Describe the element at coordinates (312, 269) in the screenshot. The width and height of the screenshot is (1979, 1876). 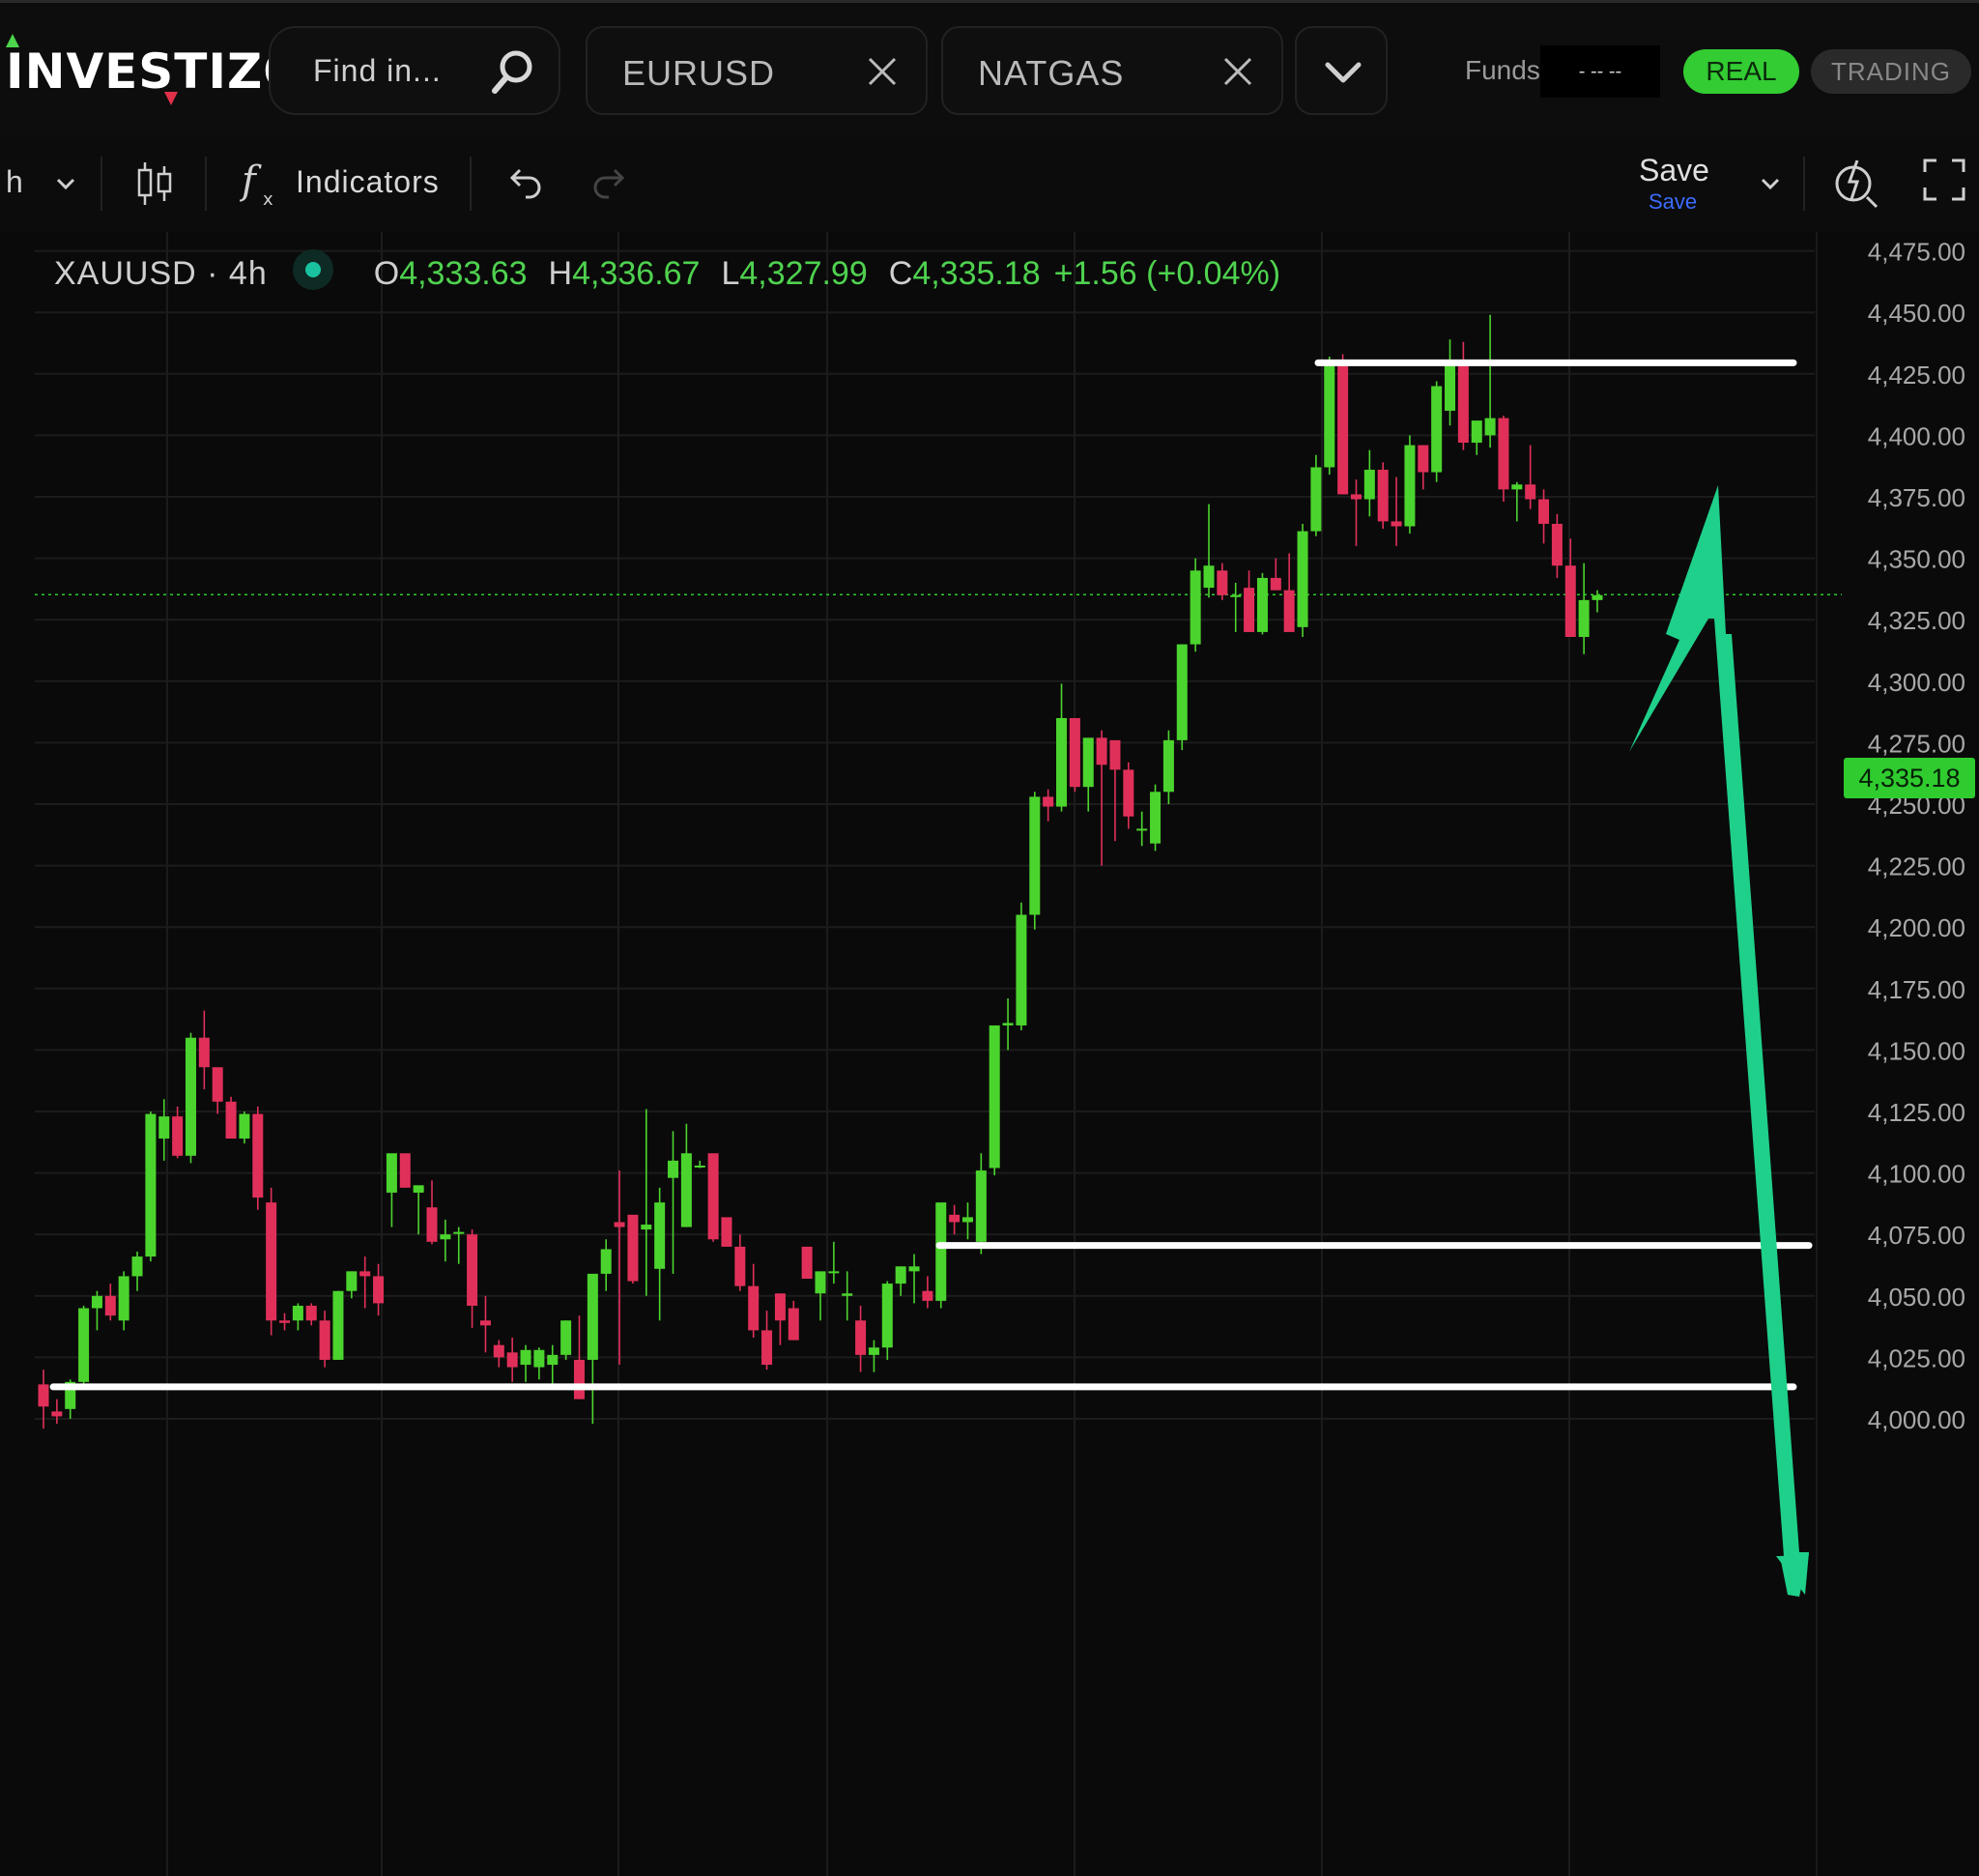
I see `market-status-icon` at that location.